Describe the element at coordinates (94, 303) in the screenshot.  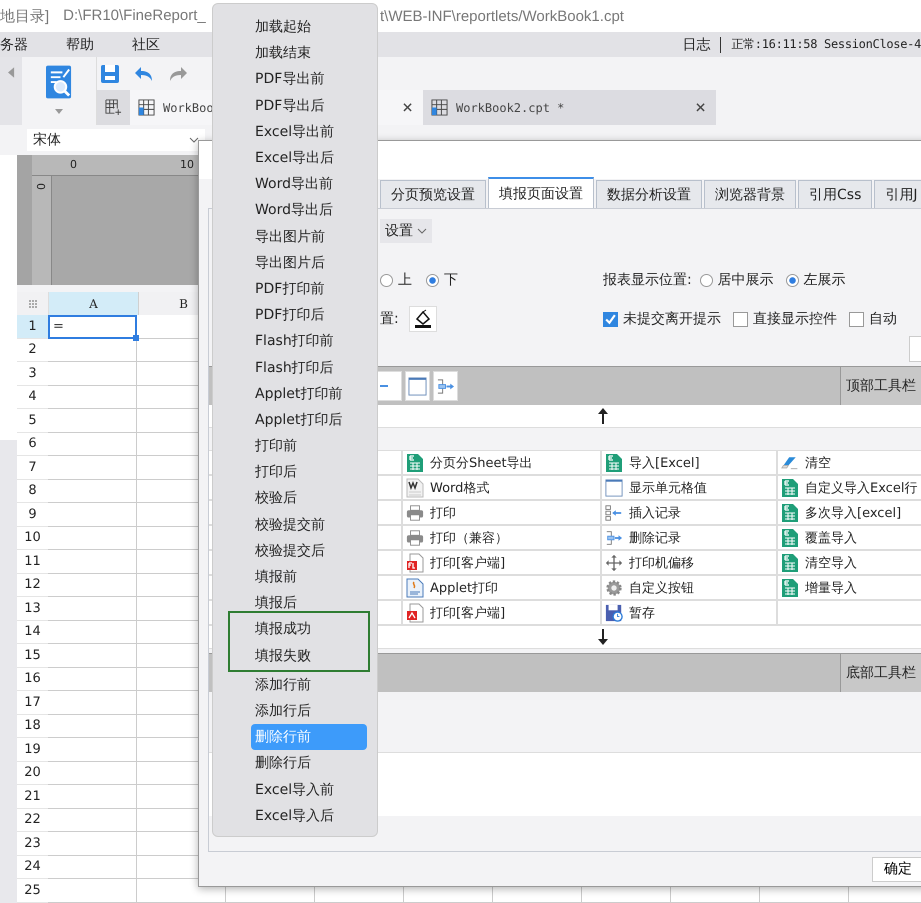
I see `column-header: A` at that location.